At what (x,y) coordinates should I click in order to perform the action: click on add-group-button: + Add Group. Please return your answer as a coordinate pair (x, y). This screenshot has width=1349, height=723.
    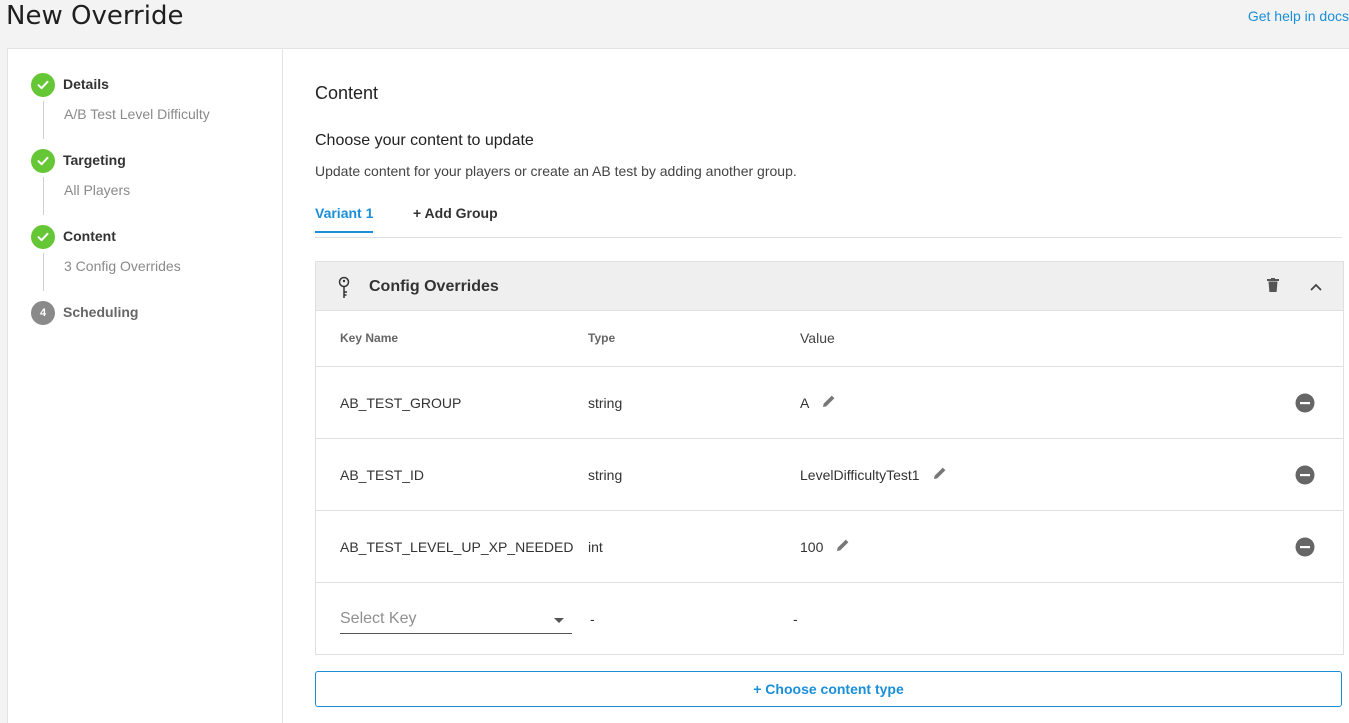
    Looking at the image, I should click on (455, 218).